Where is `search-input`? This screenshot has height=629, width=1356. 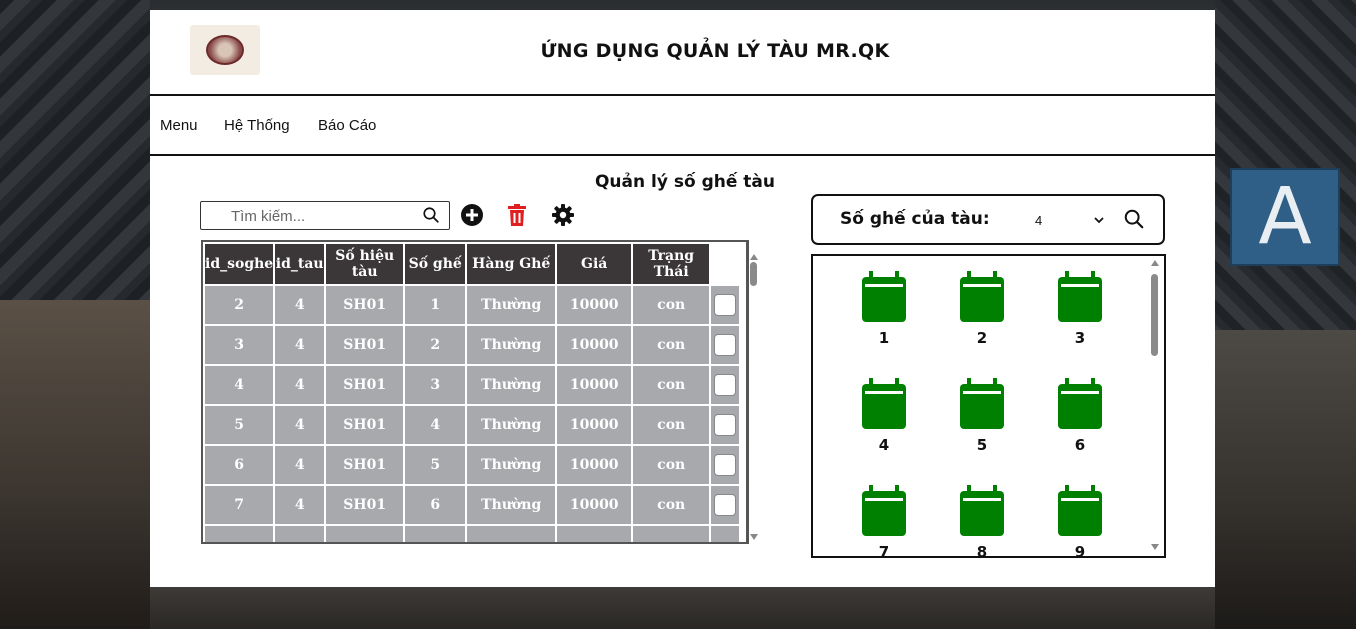
search-input is located at coordinates (326, 216).